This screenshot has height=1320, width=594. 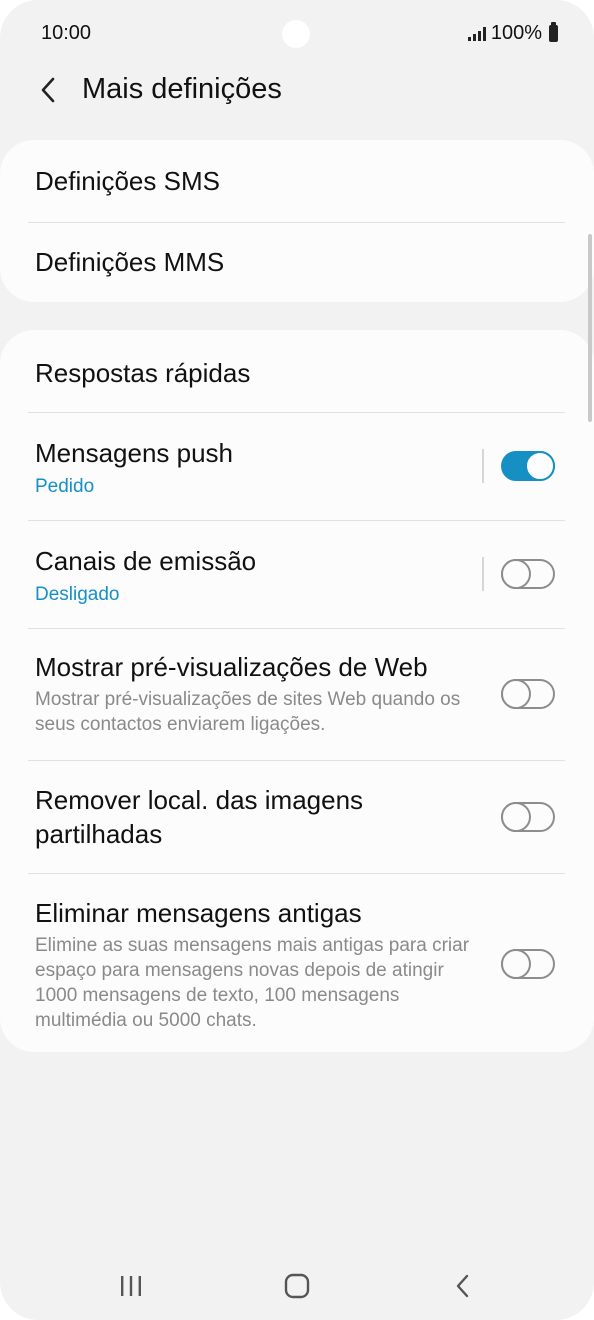 I want to click on page-title: Mais definições, so click(x=182, y=89).